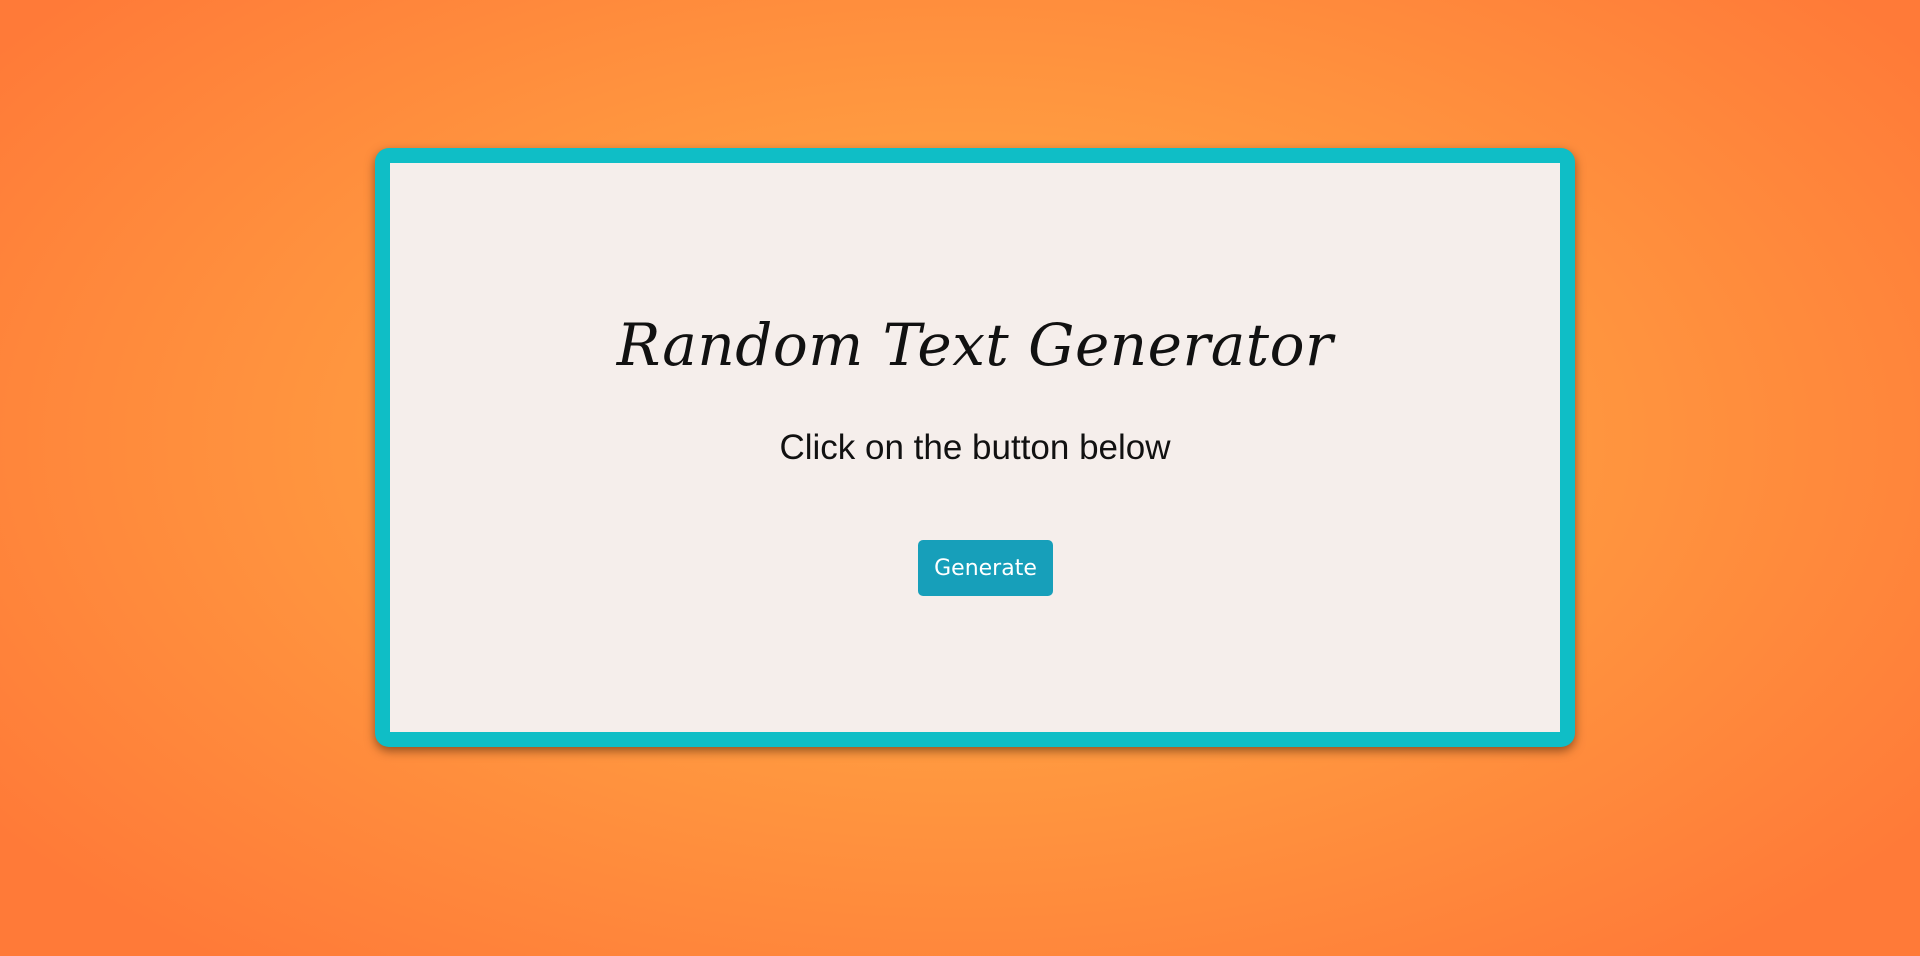 The width and height of the screenshot is (1920, 956). I want to click on instruction-text: Click on the button below, so click(975, 447).